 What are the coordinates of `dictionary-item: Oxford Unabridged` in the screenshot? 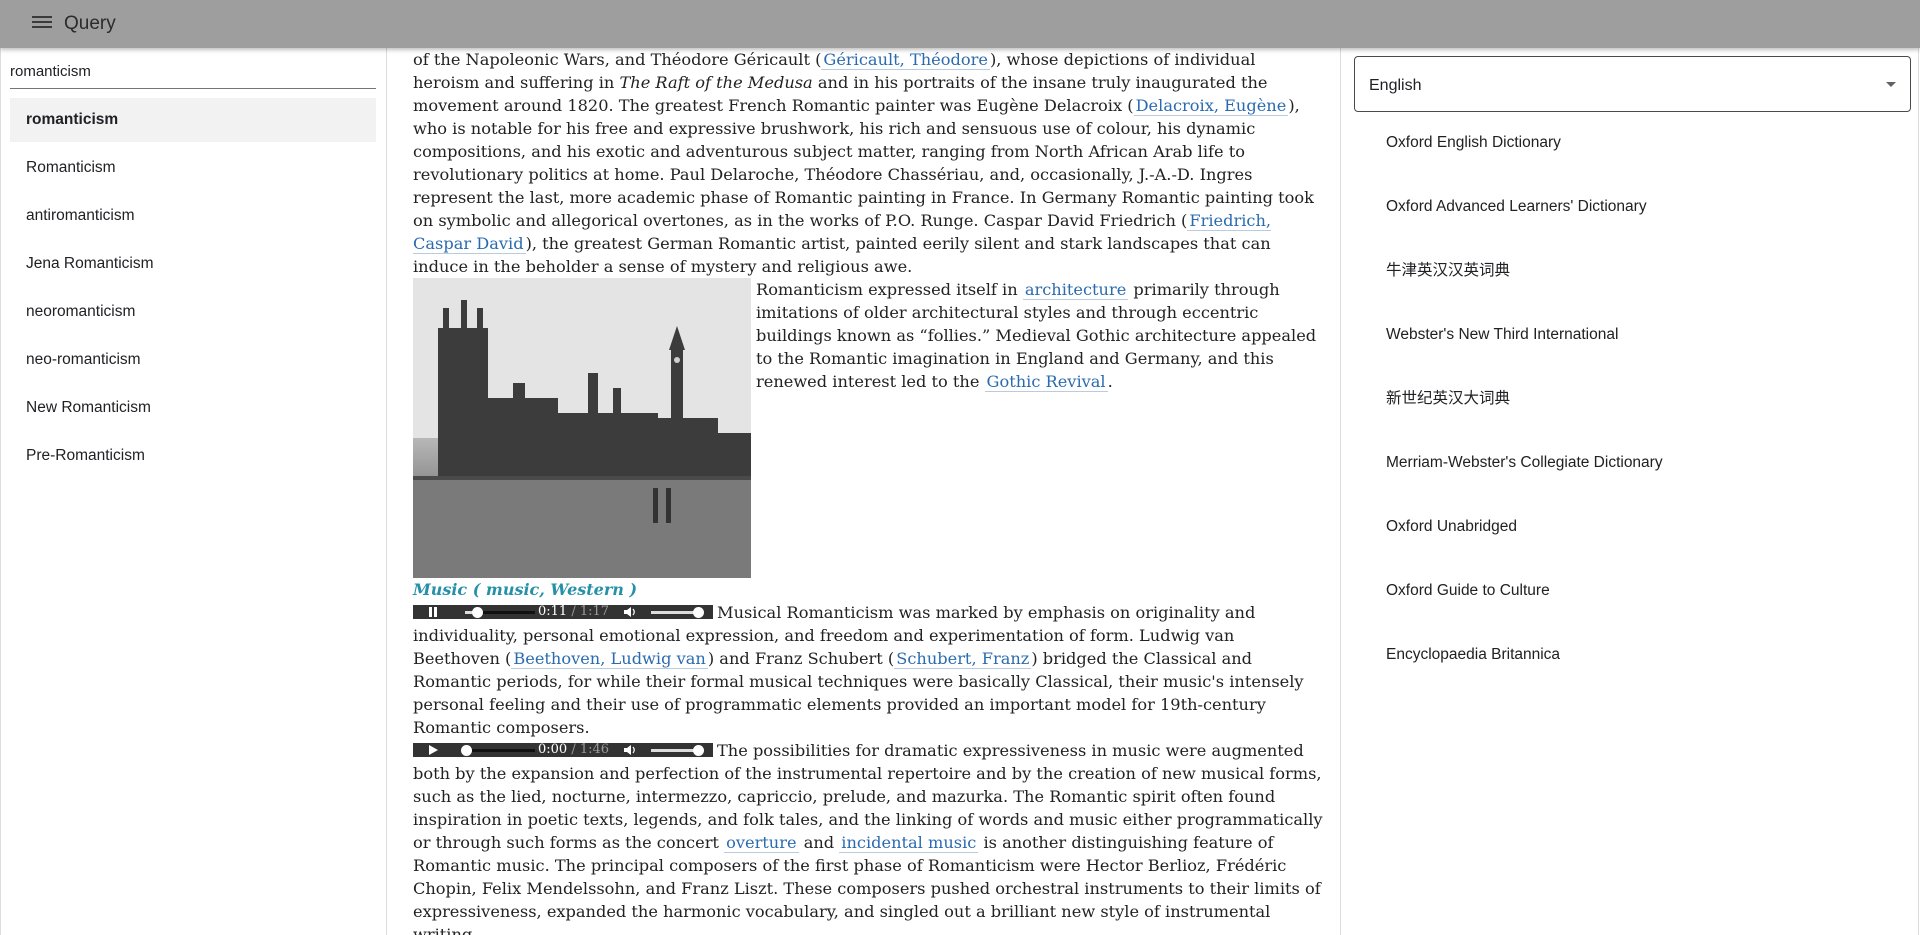 It's located at (1646, 548).